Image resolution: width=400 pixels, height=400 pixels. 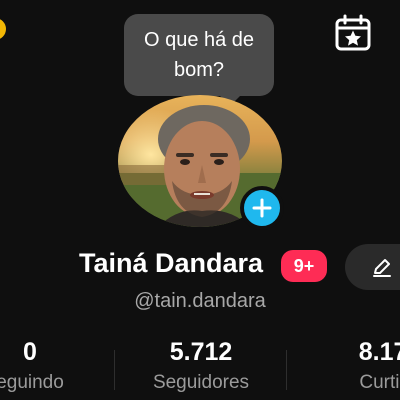 I want to click on plus-icon, so click(x=262, y=208).